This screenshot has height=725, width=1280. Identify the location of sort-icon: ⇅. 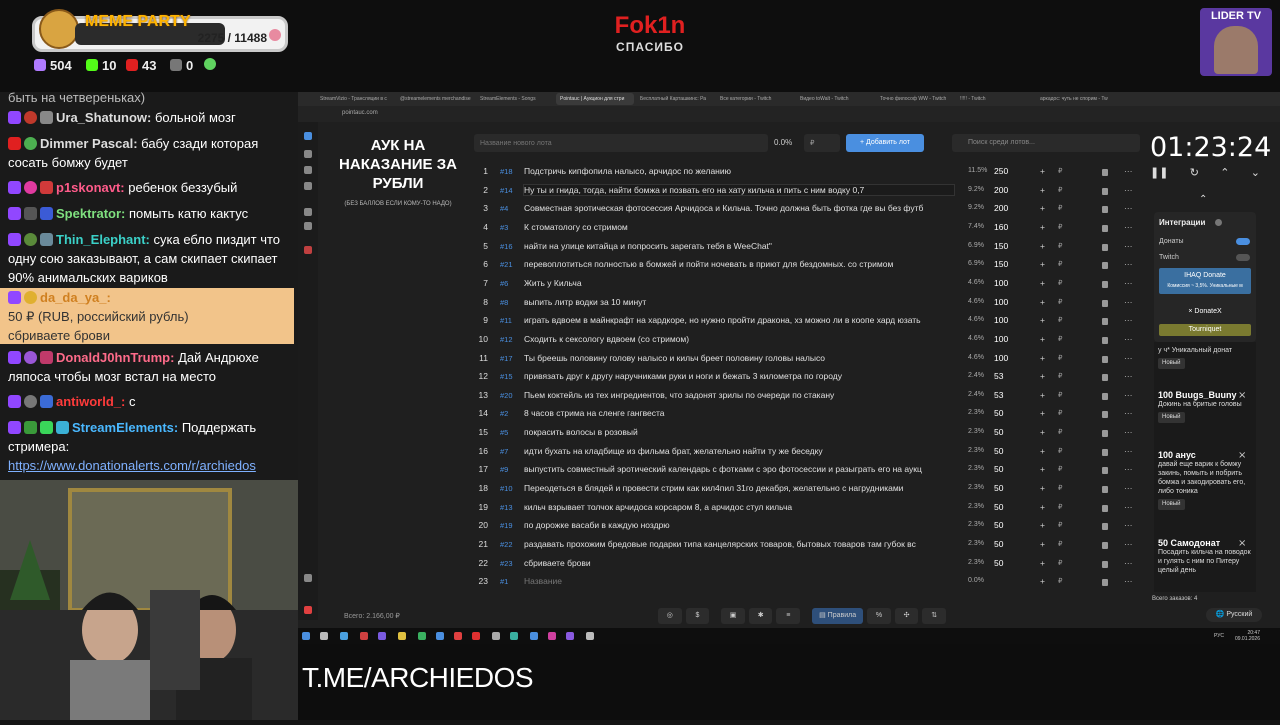
(934, 616).